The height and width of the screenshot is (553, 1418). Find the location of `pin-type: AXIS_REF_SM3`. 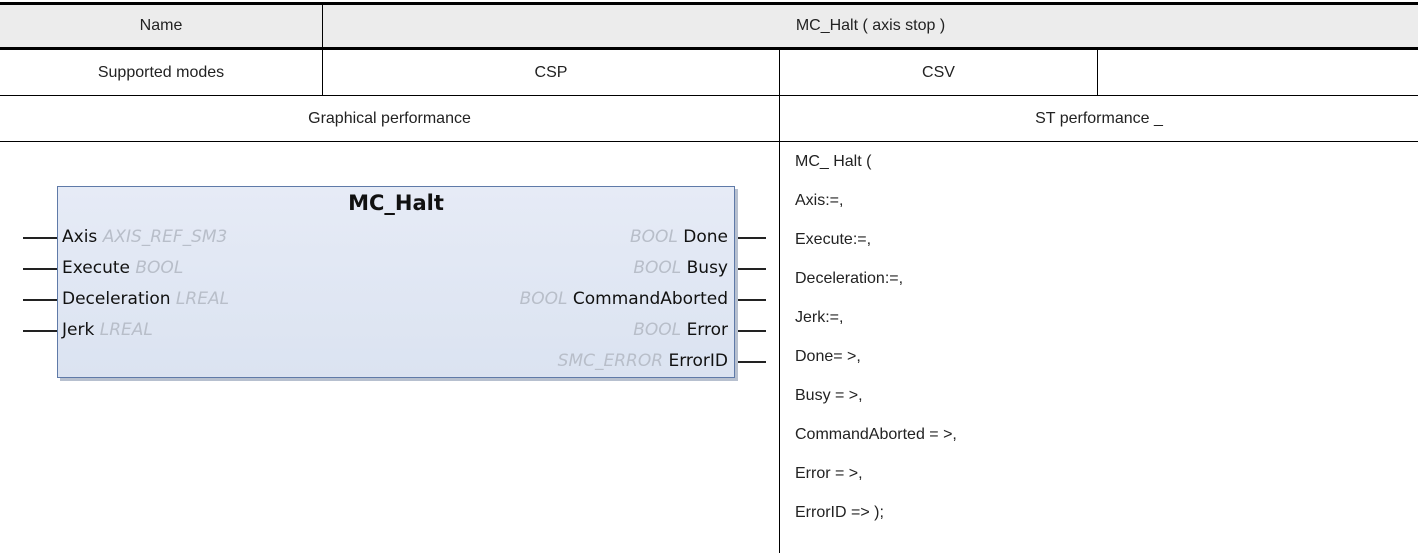

pin-type: AXIS_REF_SM3 is located at coordinates (165, 237).